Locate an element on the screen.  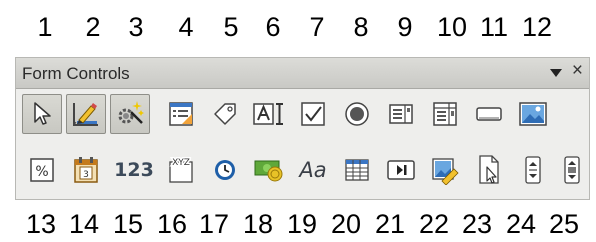
number-label-9: 9 is located at coordinates (405, 27).